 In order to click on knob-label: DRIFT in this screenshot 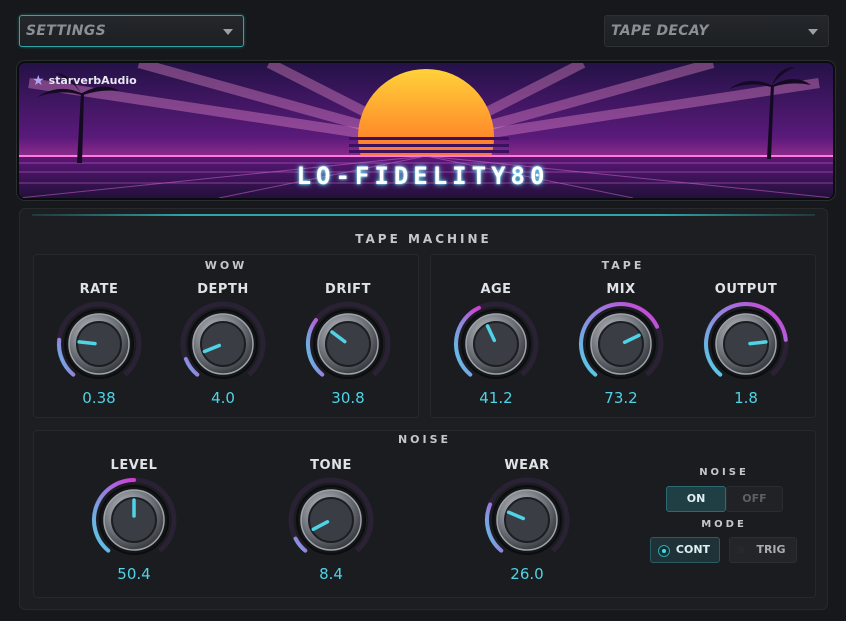, I will do `click(348, 289)`.